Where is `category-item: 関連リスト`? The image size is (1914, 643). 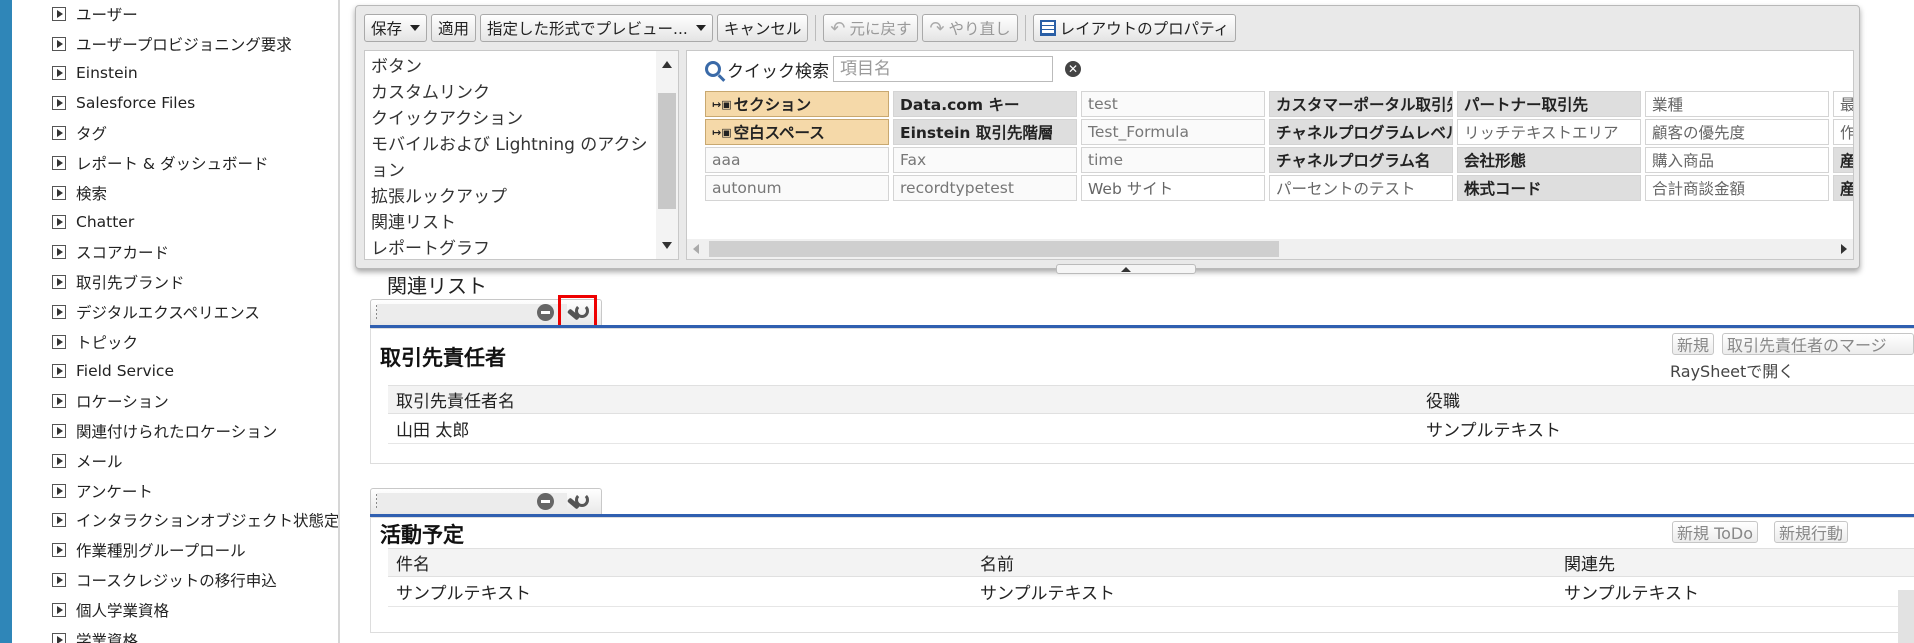
category-item: 関連リスト is located at coordinates (510, 223).